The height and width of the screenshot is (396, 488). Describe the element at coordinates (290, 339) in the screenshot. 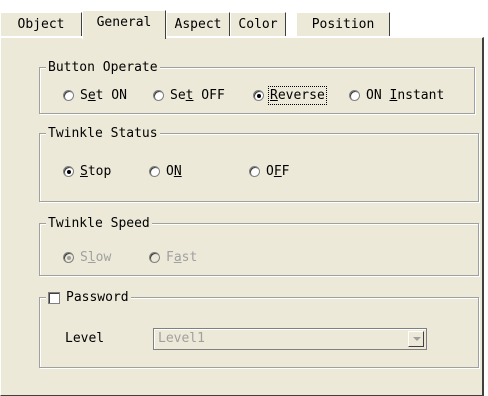

I see `level-select: Level1` at that location.